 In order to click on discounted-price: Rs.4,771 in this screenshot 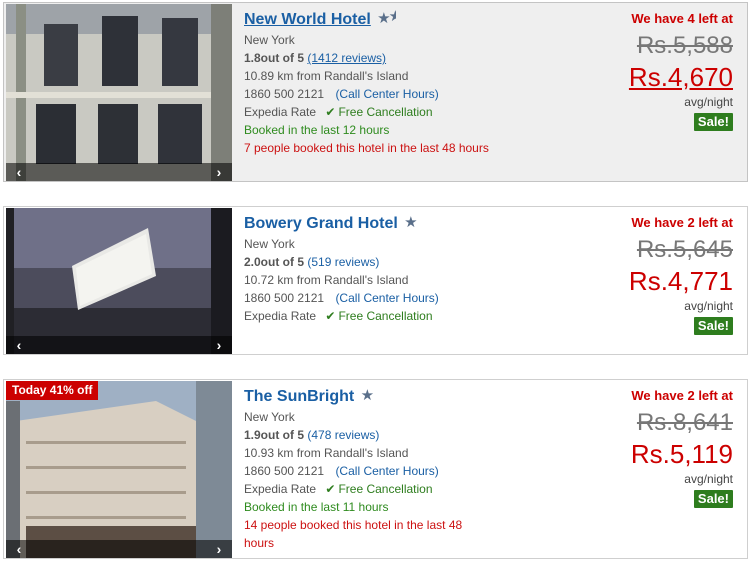, I will do `click(653, 281)`.